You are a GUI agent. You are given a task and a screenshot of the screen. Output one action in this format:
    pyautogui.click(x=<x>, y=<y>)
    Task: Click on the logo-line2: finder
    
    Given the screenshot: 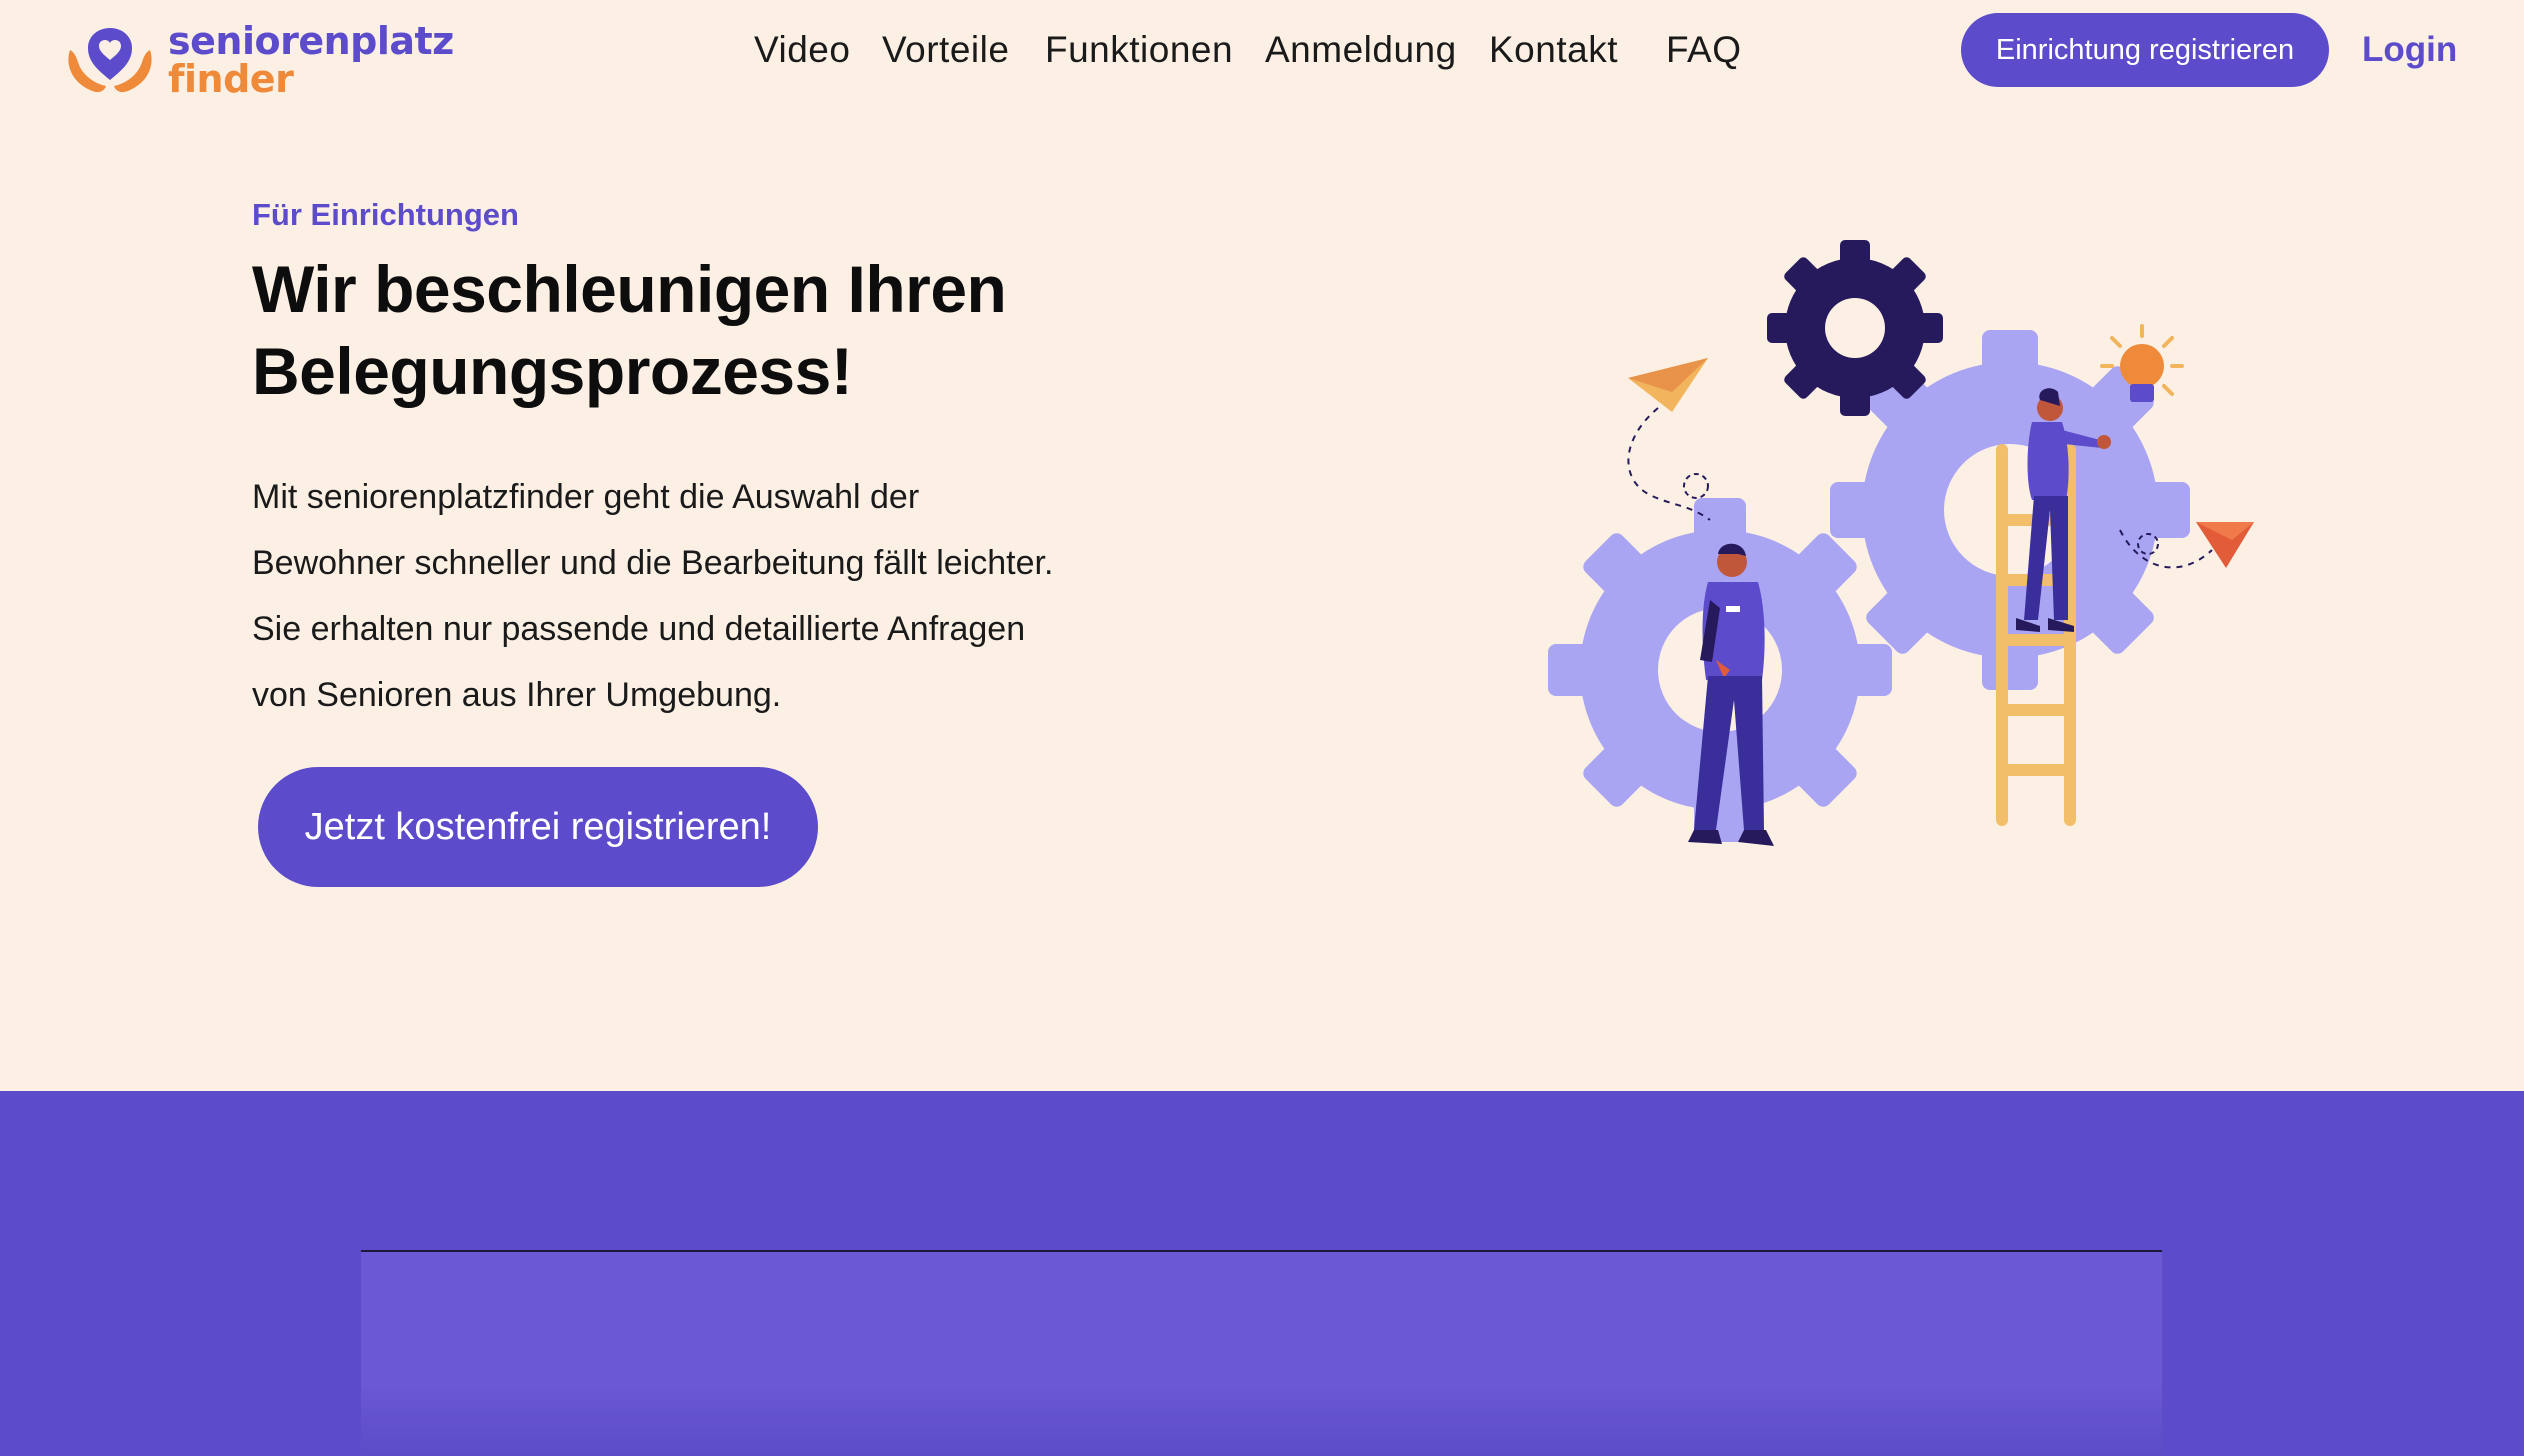 What is the action you would take?
    pyautogui.click(x=231, y=79)
    